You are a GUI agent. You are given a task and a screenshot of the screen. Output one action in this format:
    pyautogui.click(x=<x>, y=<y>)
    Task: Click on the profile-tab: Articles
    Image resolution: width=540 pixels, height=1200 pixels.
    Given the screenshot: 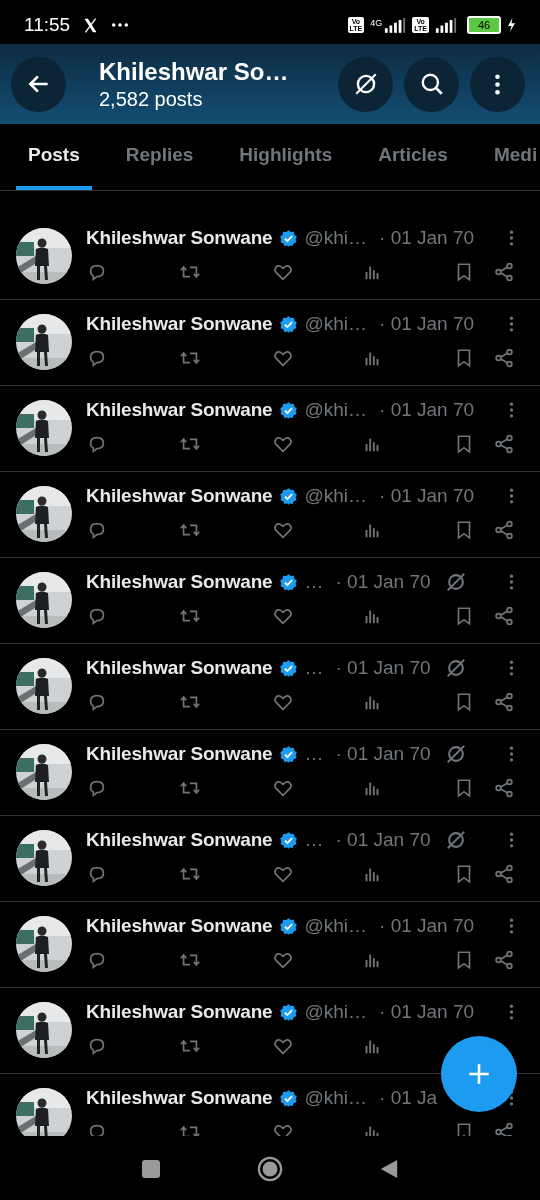 What is the action you would take?
    pyautogui.click(x=413, y=157)
    